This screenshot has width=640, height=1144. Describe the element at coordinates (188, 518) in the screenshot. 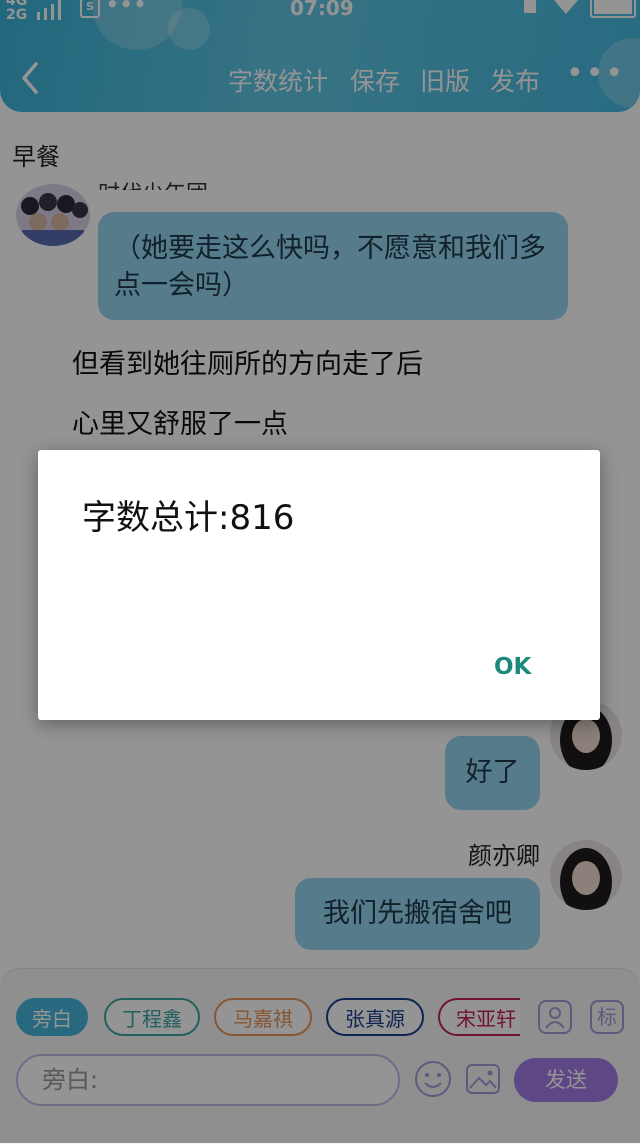

I see `dialog-message: 字数总计:816` at that location.